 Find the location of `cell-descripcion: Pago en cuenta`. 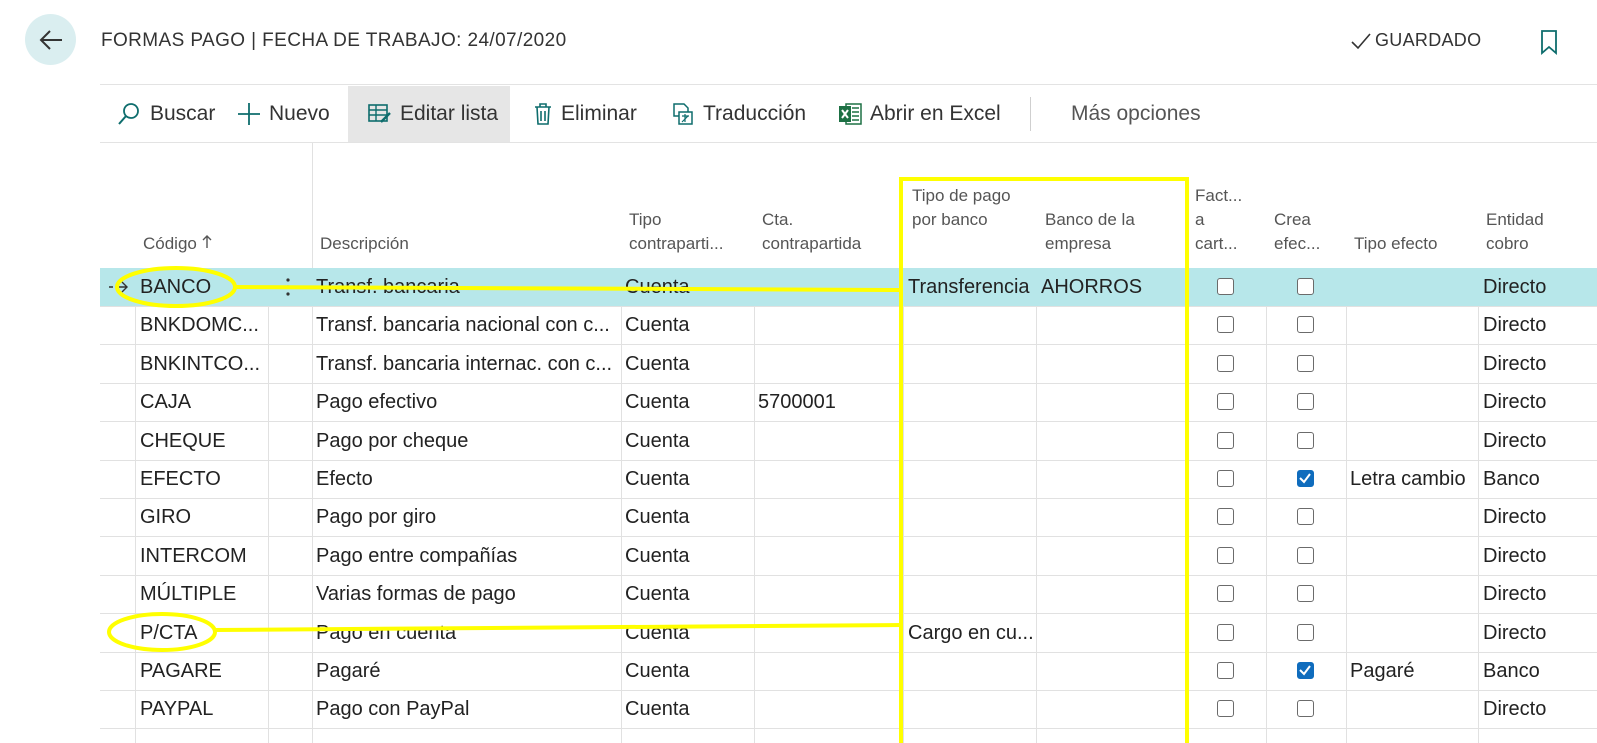

cell-descripcion: Pago en cuenta is located at coordinates (466, 633).